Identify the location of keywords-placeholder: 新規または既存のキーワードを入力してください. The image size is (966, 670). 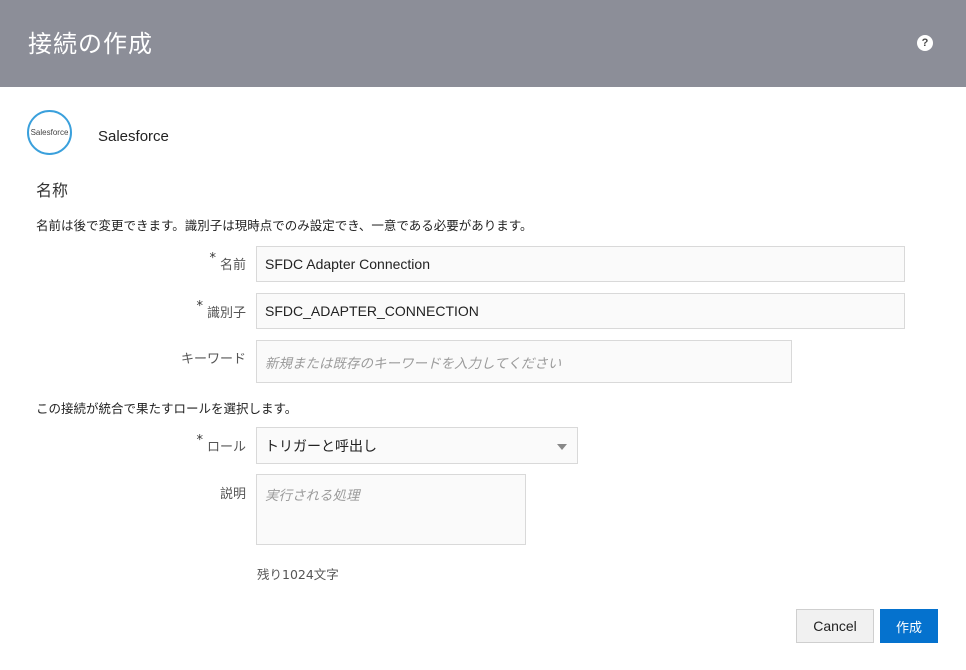
(413, 363).